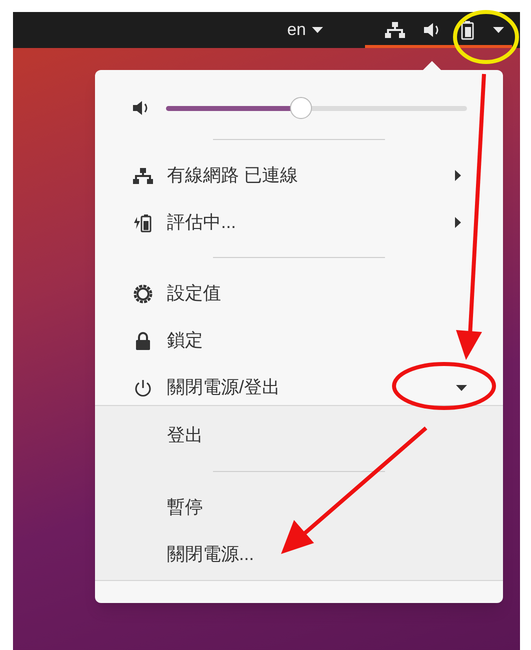 This screenshot has height=650, width=531. I want to click on menu-item: 鎖定, so click(299, 340).